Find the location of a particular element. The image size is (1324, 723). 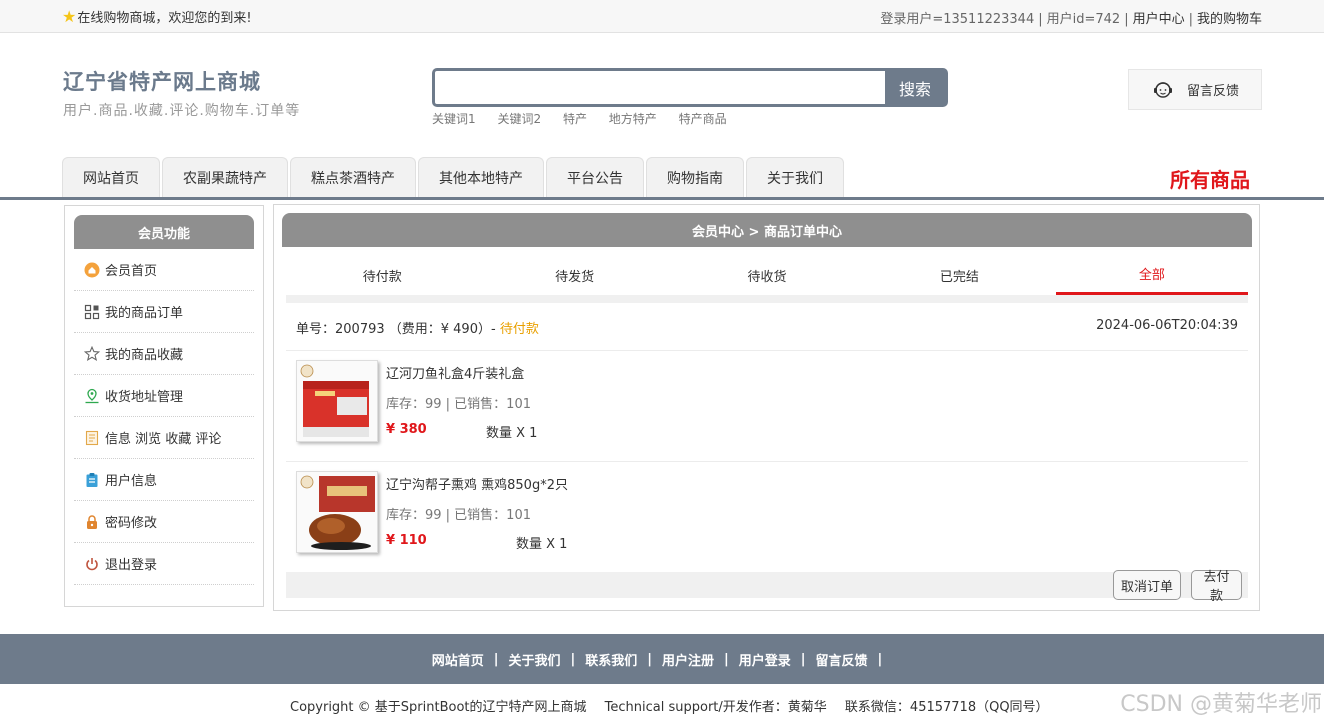

tab-pending-shipment: 待发货 is located at coordinates (574, 275).